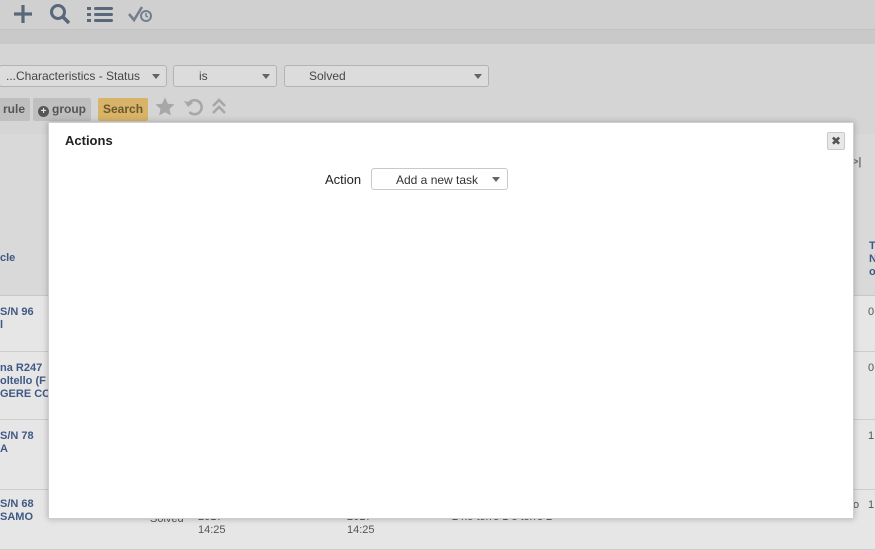 The width and height of the screenshot is (875, 550). What do you see at coordinates (343, 179) in the screenshot?
I see `action-label: Action` at bounding box center [343, 179].